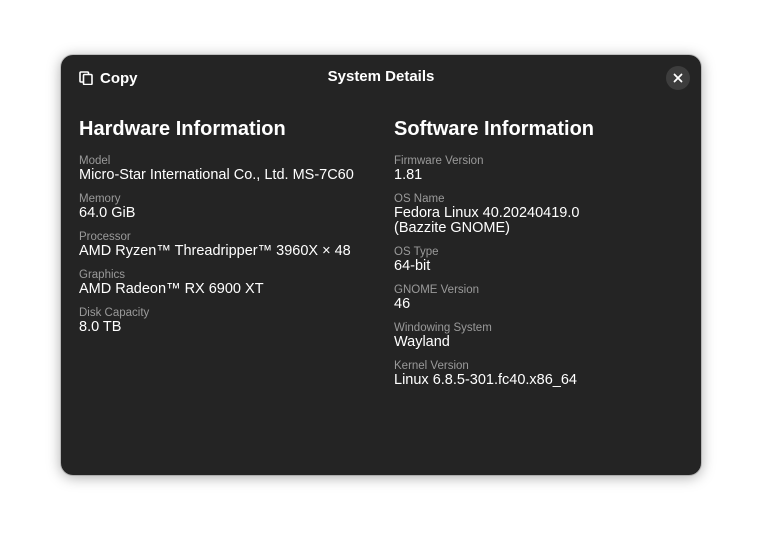 This screenshot has width=762, height=542. Describe the element at coordinates (436, 290) in the screenshot. I see `field-label: GNOME Version` at that location.